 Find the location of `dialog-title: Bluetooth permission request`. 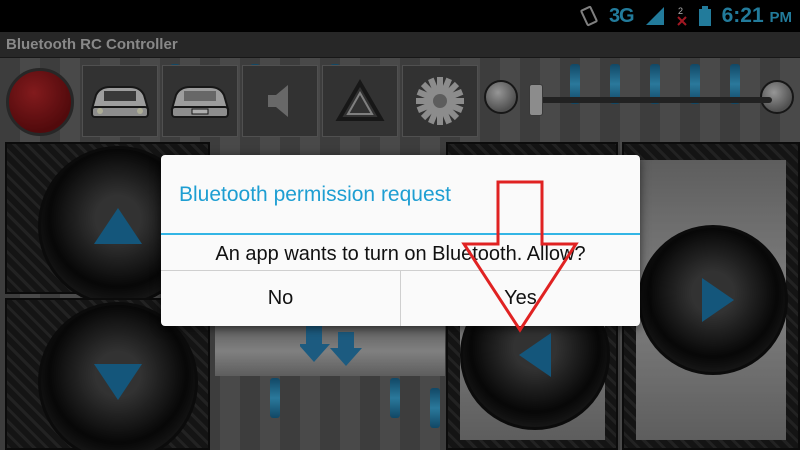

dialog-title: Bluetooth permission request is located at coordinates (315, 194).